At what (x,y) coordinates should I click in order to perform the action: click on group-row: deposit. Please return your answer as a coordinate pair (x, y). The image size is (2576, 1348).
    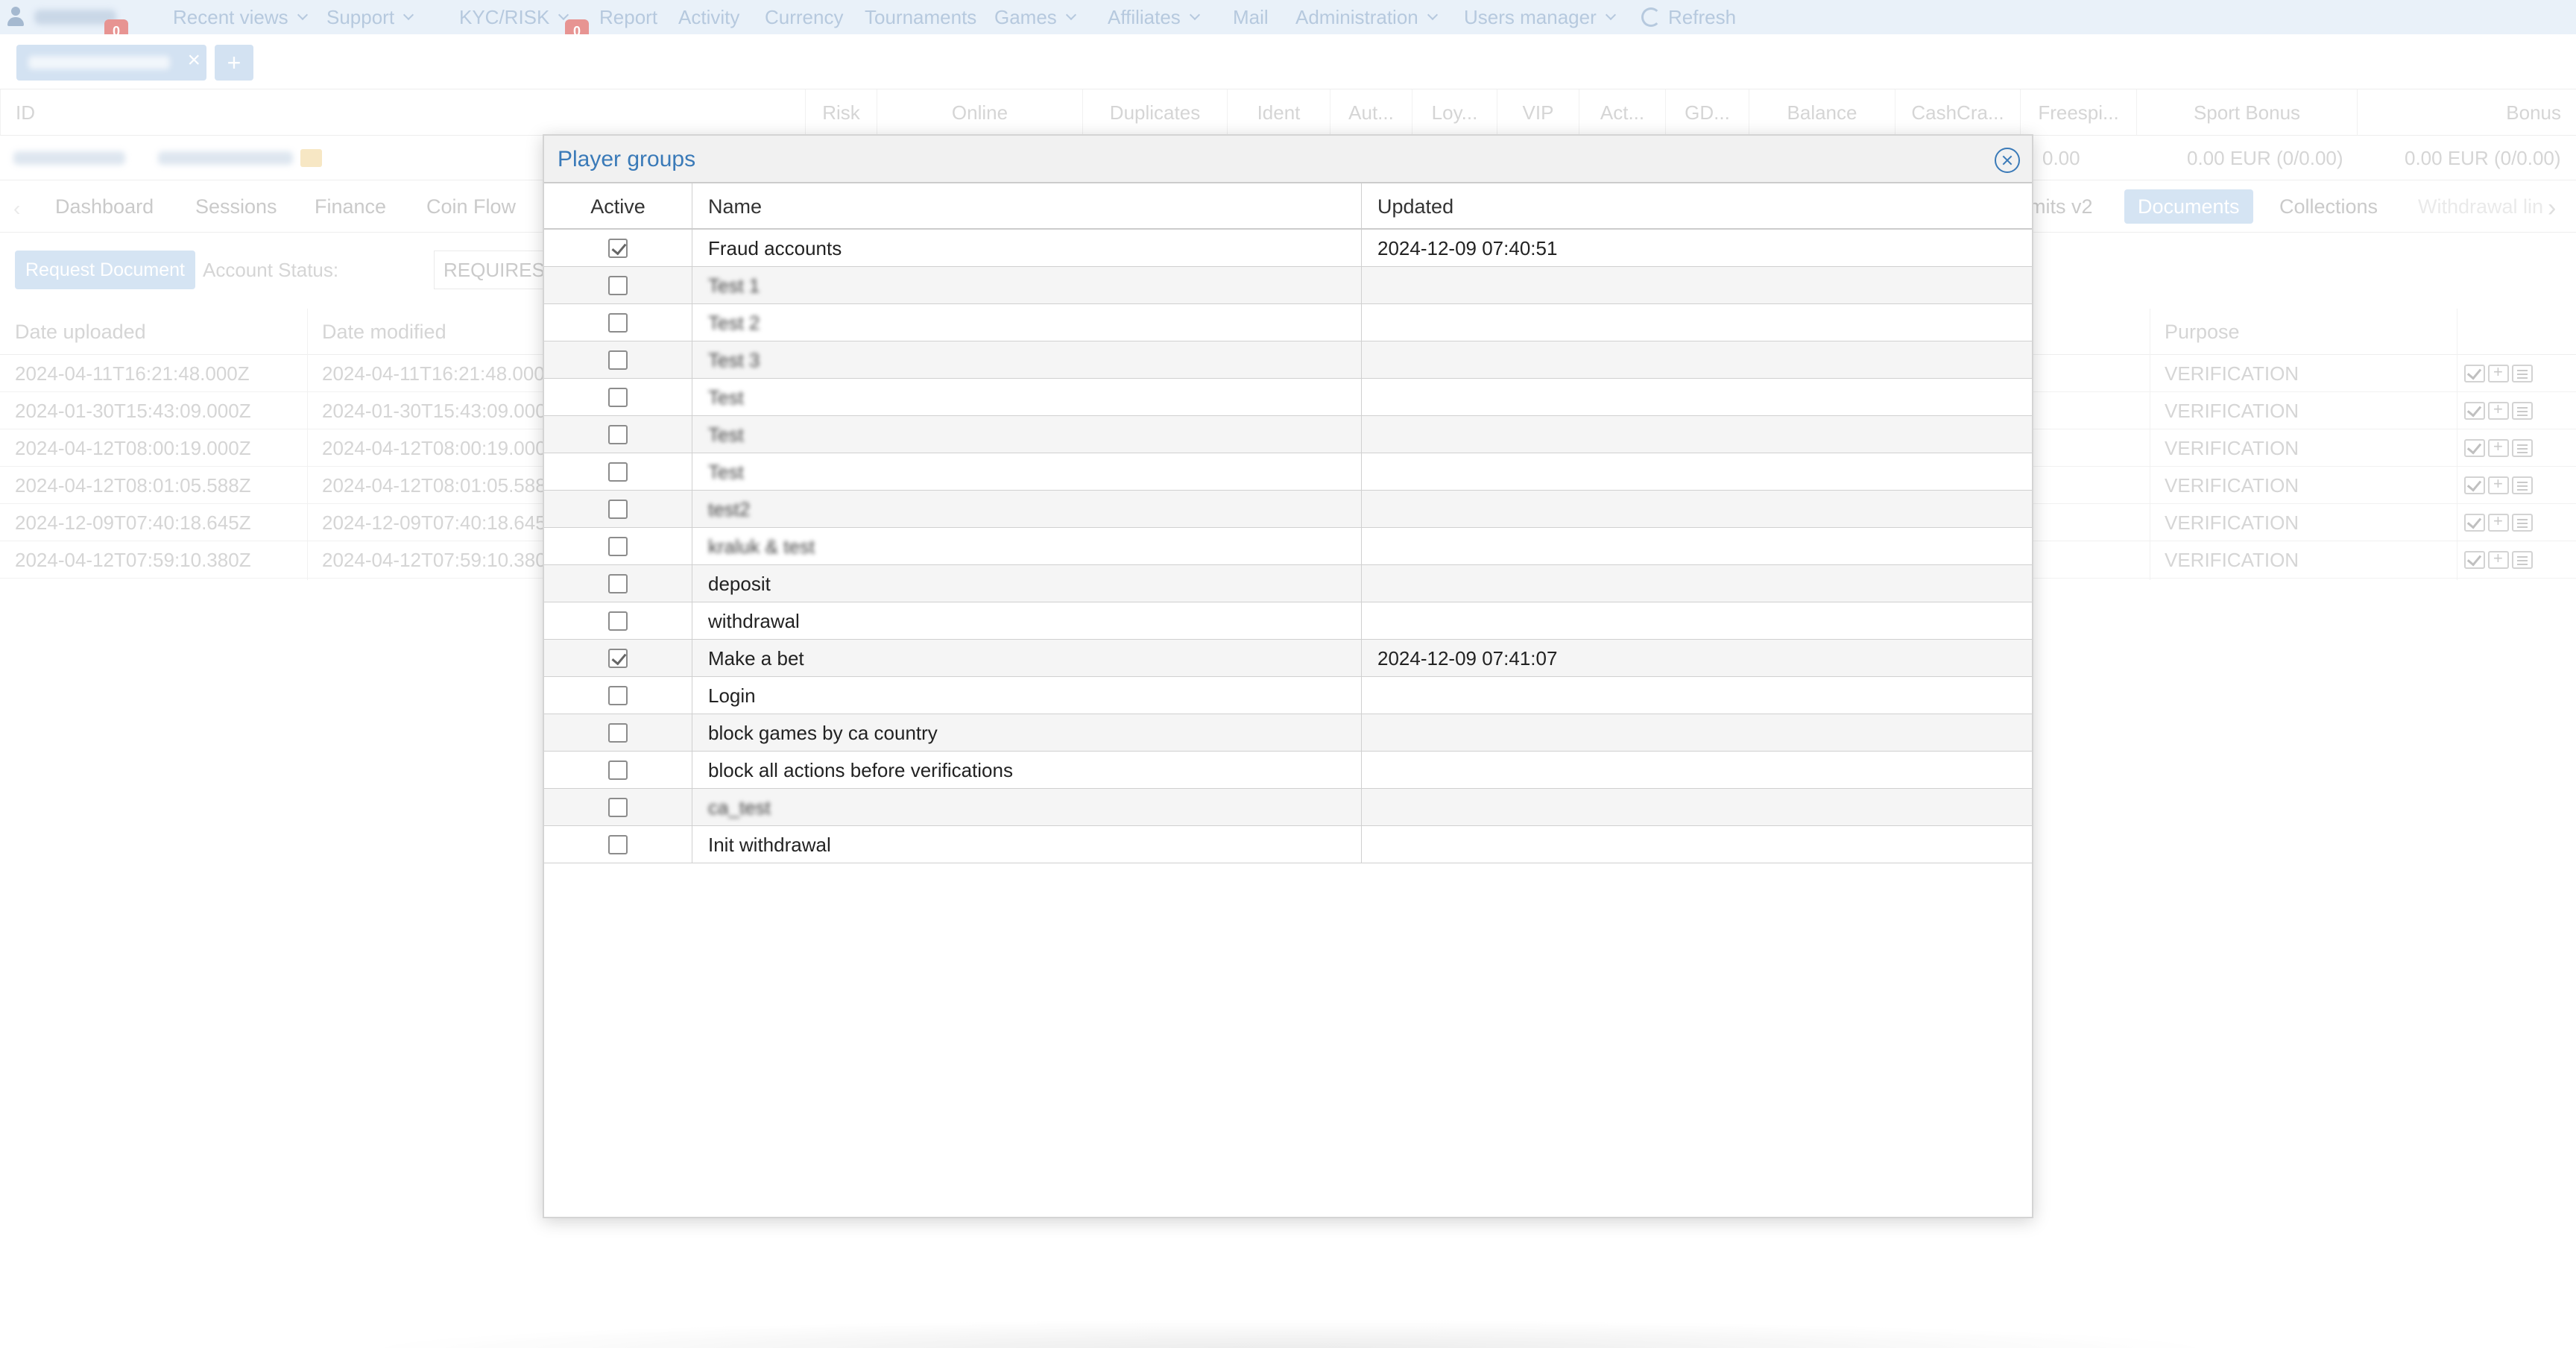
    Looking at the image, I should click on (1288, 583).